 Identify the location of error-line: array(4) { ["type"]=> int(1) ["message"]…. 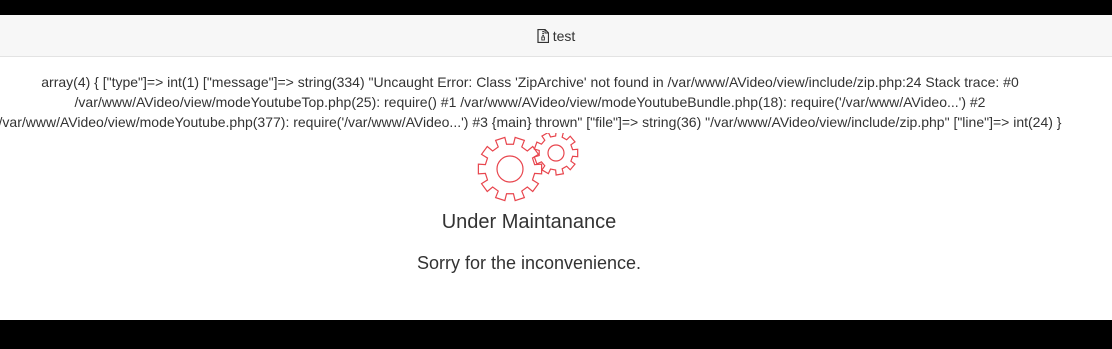
(530, 82).